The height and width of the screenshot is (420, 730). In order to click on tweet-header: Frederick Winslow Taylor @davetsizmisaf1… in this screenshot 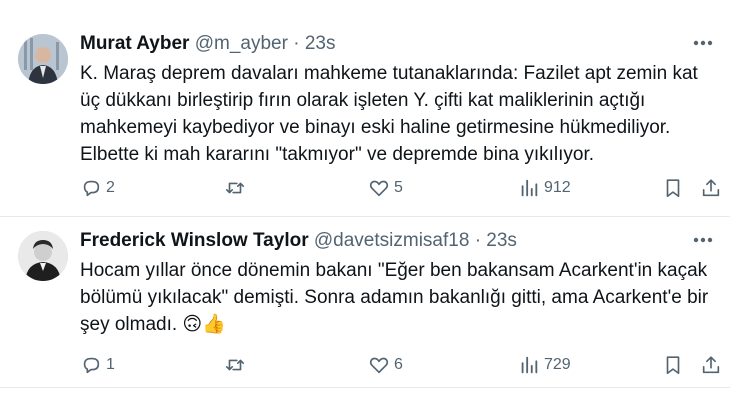, I will do `click(375, 241)`.